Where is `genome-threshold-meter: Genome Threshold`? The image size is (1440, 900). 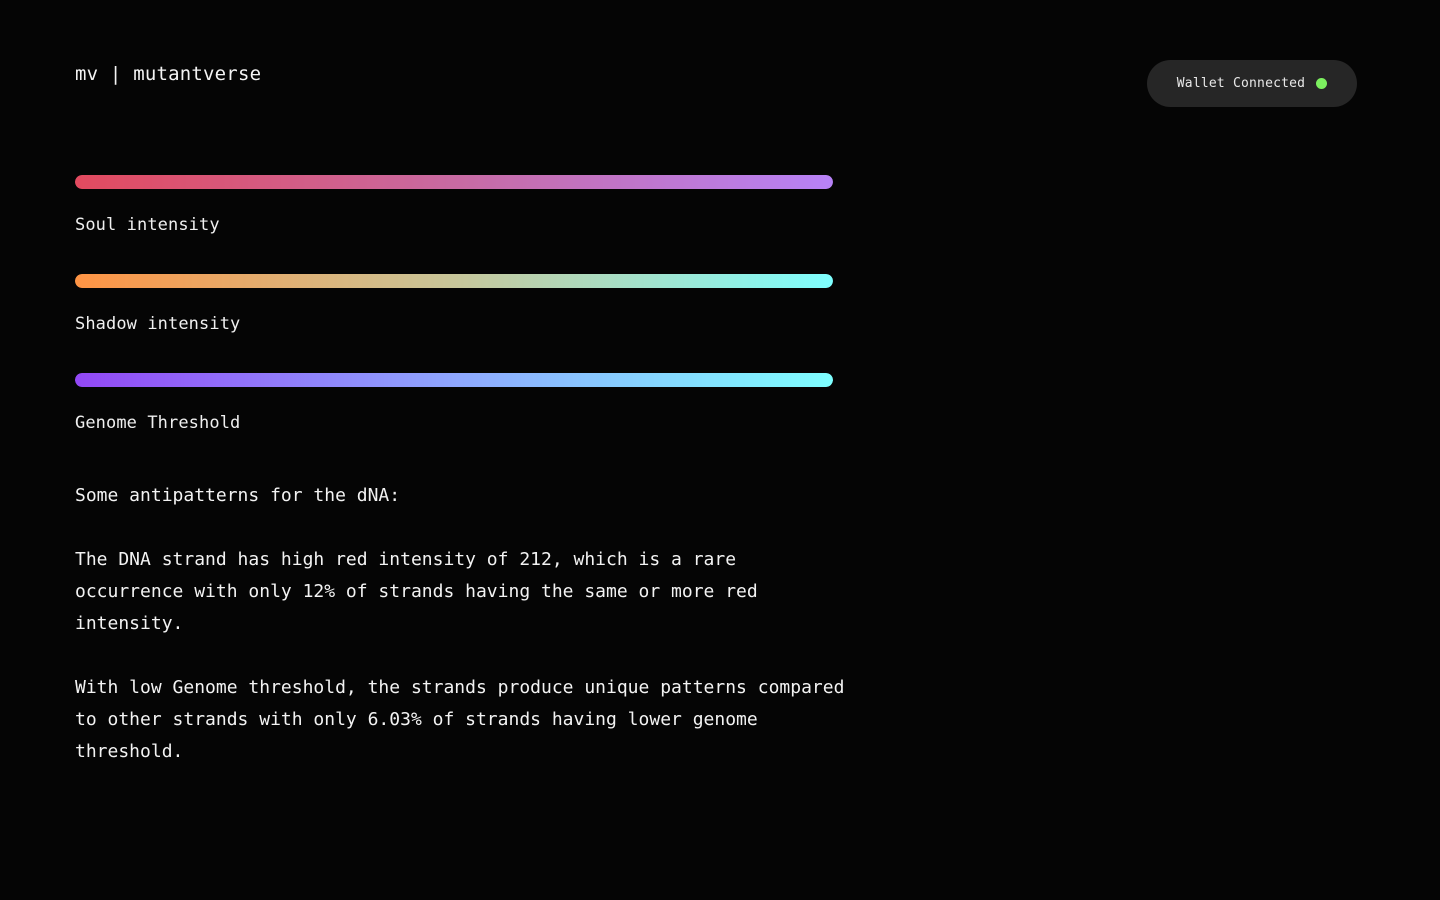
genome-threshold-meter: Genome Threshold is located at coordinates (454, 403).